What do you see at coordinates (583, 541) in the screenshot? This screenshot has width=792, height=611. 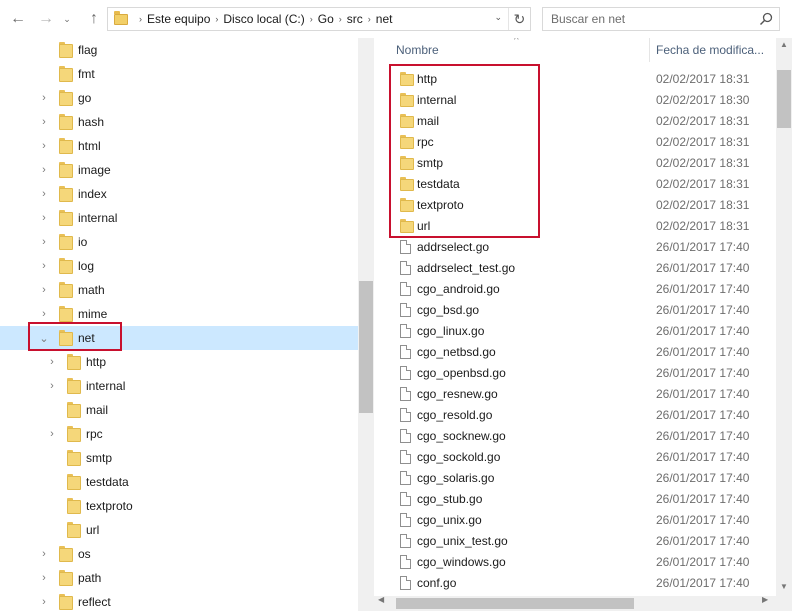 I see `file-list-item: cgo_unix_test.go 26/01/2017 17:40` at bounding box center [583, 541].